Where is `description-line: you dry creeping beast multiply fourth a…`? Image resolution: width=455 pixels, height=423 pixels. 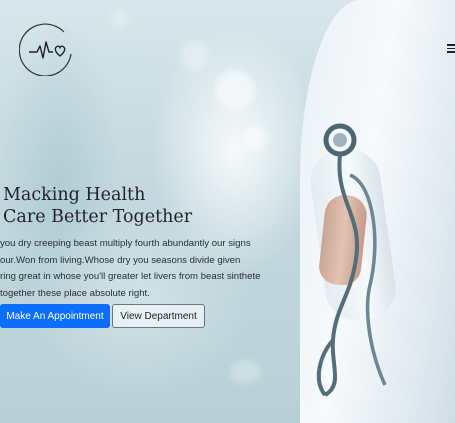 description-line: you dry creeping beast multiply fourth a… is located at coordinates (125, 243).